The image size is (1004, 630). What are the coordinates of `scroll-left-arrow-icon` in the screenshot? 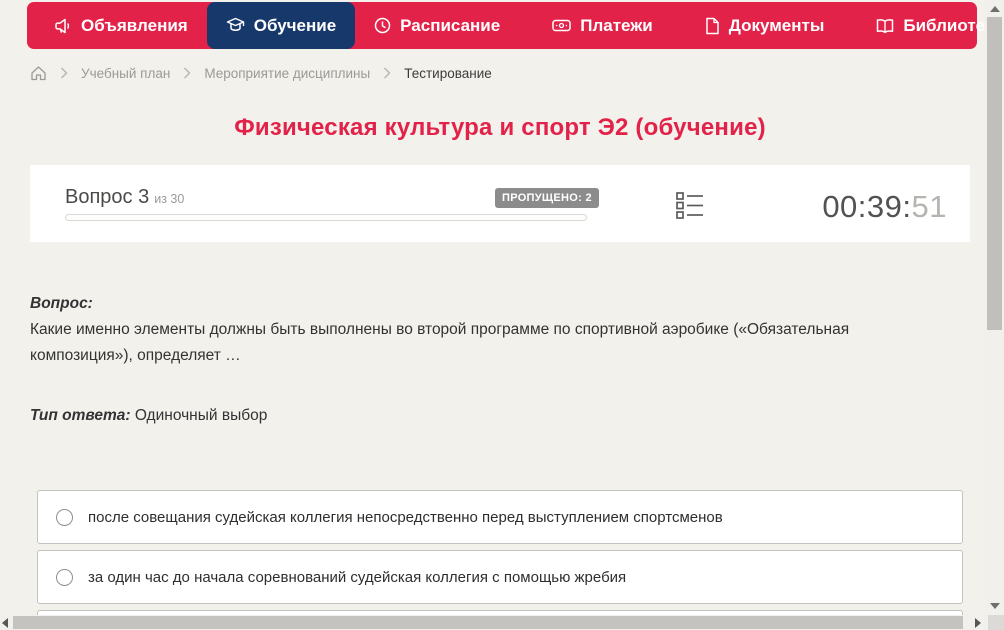 It's located at (5, 623).